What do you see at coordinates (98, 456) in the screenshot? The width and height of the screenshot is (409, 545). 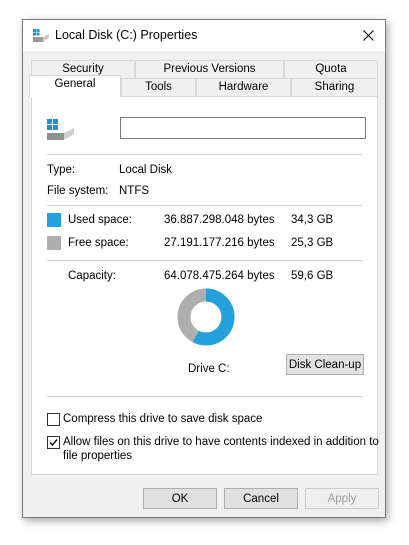 I see `index-label-line2: file properties` at bounding box center [98, 456].